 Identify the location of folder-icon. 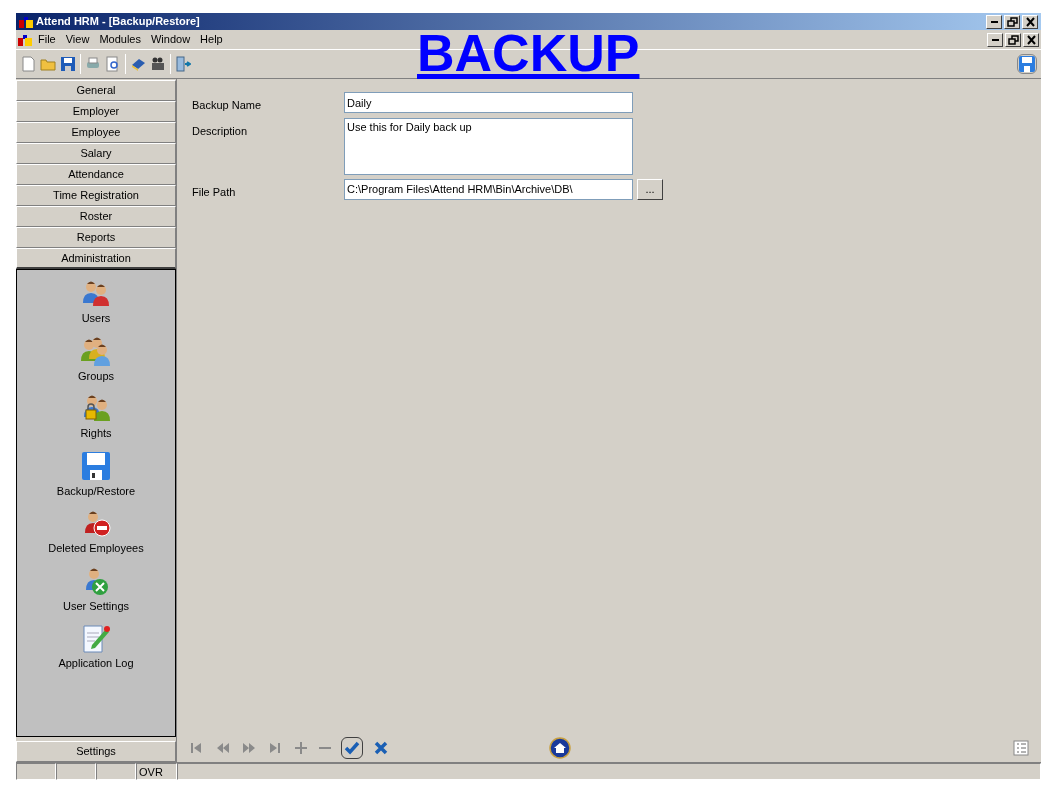
(48, 64).